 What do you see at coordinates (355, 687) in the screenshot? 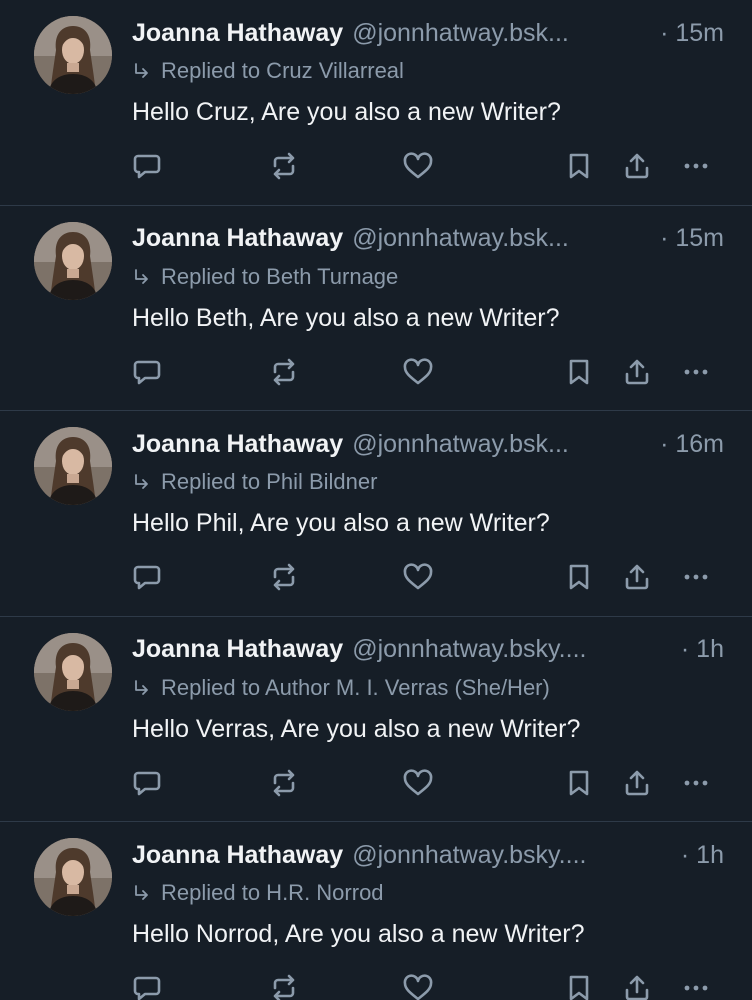
I see `reply-to-label: Replied to Author M. I. Verras (She/Her)` at bounding box center [355, 687].